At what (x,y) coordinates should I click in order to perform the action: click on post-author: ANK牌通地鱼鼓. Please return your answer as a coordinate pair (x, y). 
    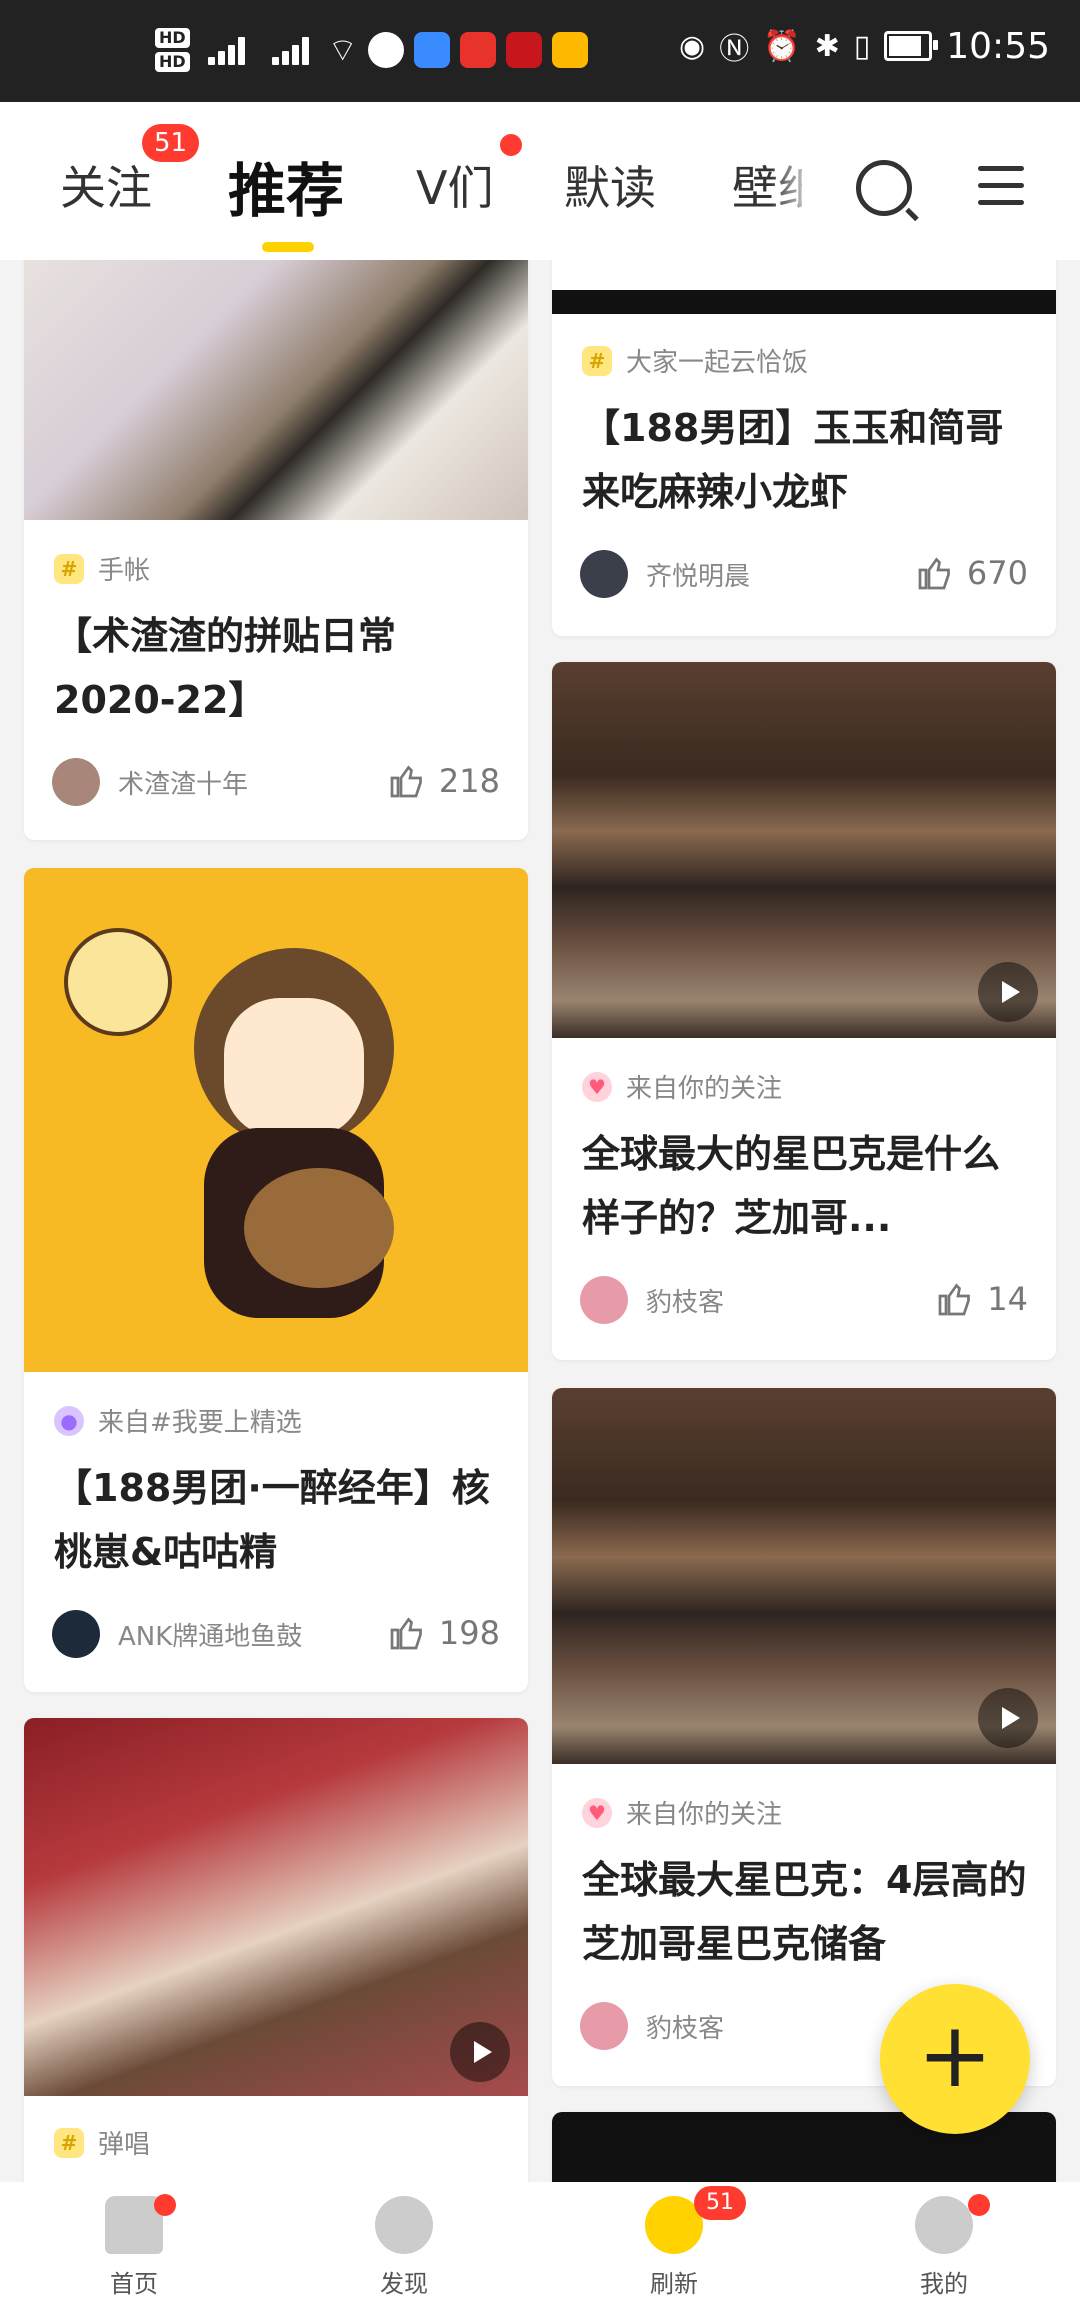
    Looking at the image, I should click on (177, 1634).